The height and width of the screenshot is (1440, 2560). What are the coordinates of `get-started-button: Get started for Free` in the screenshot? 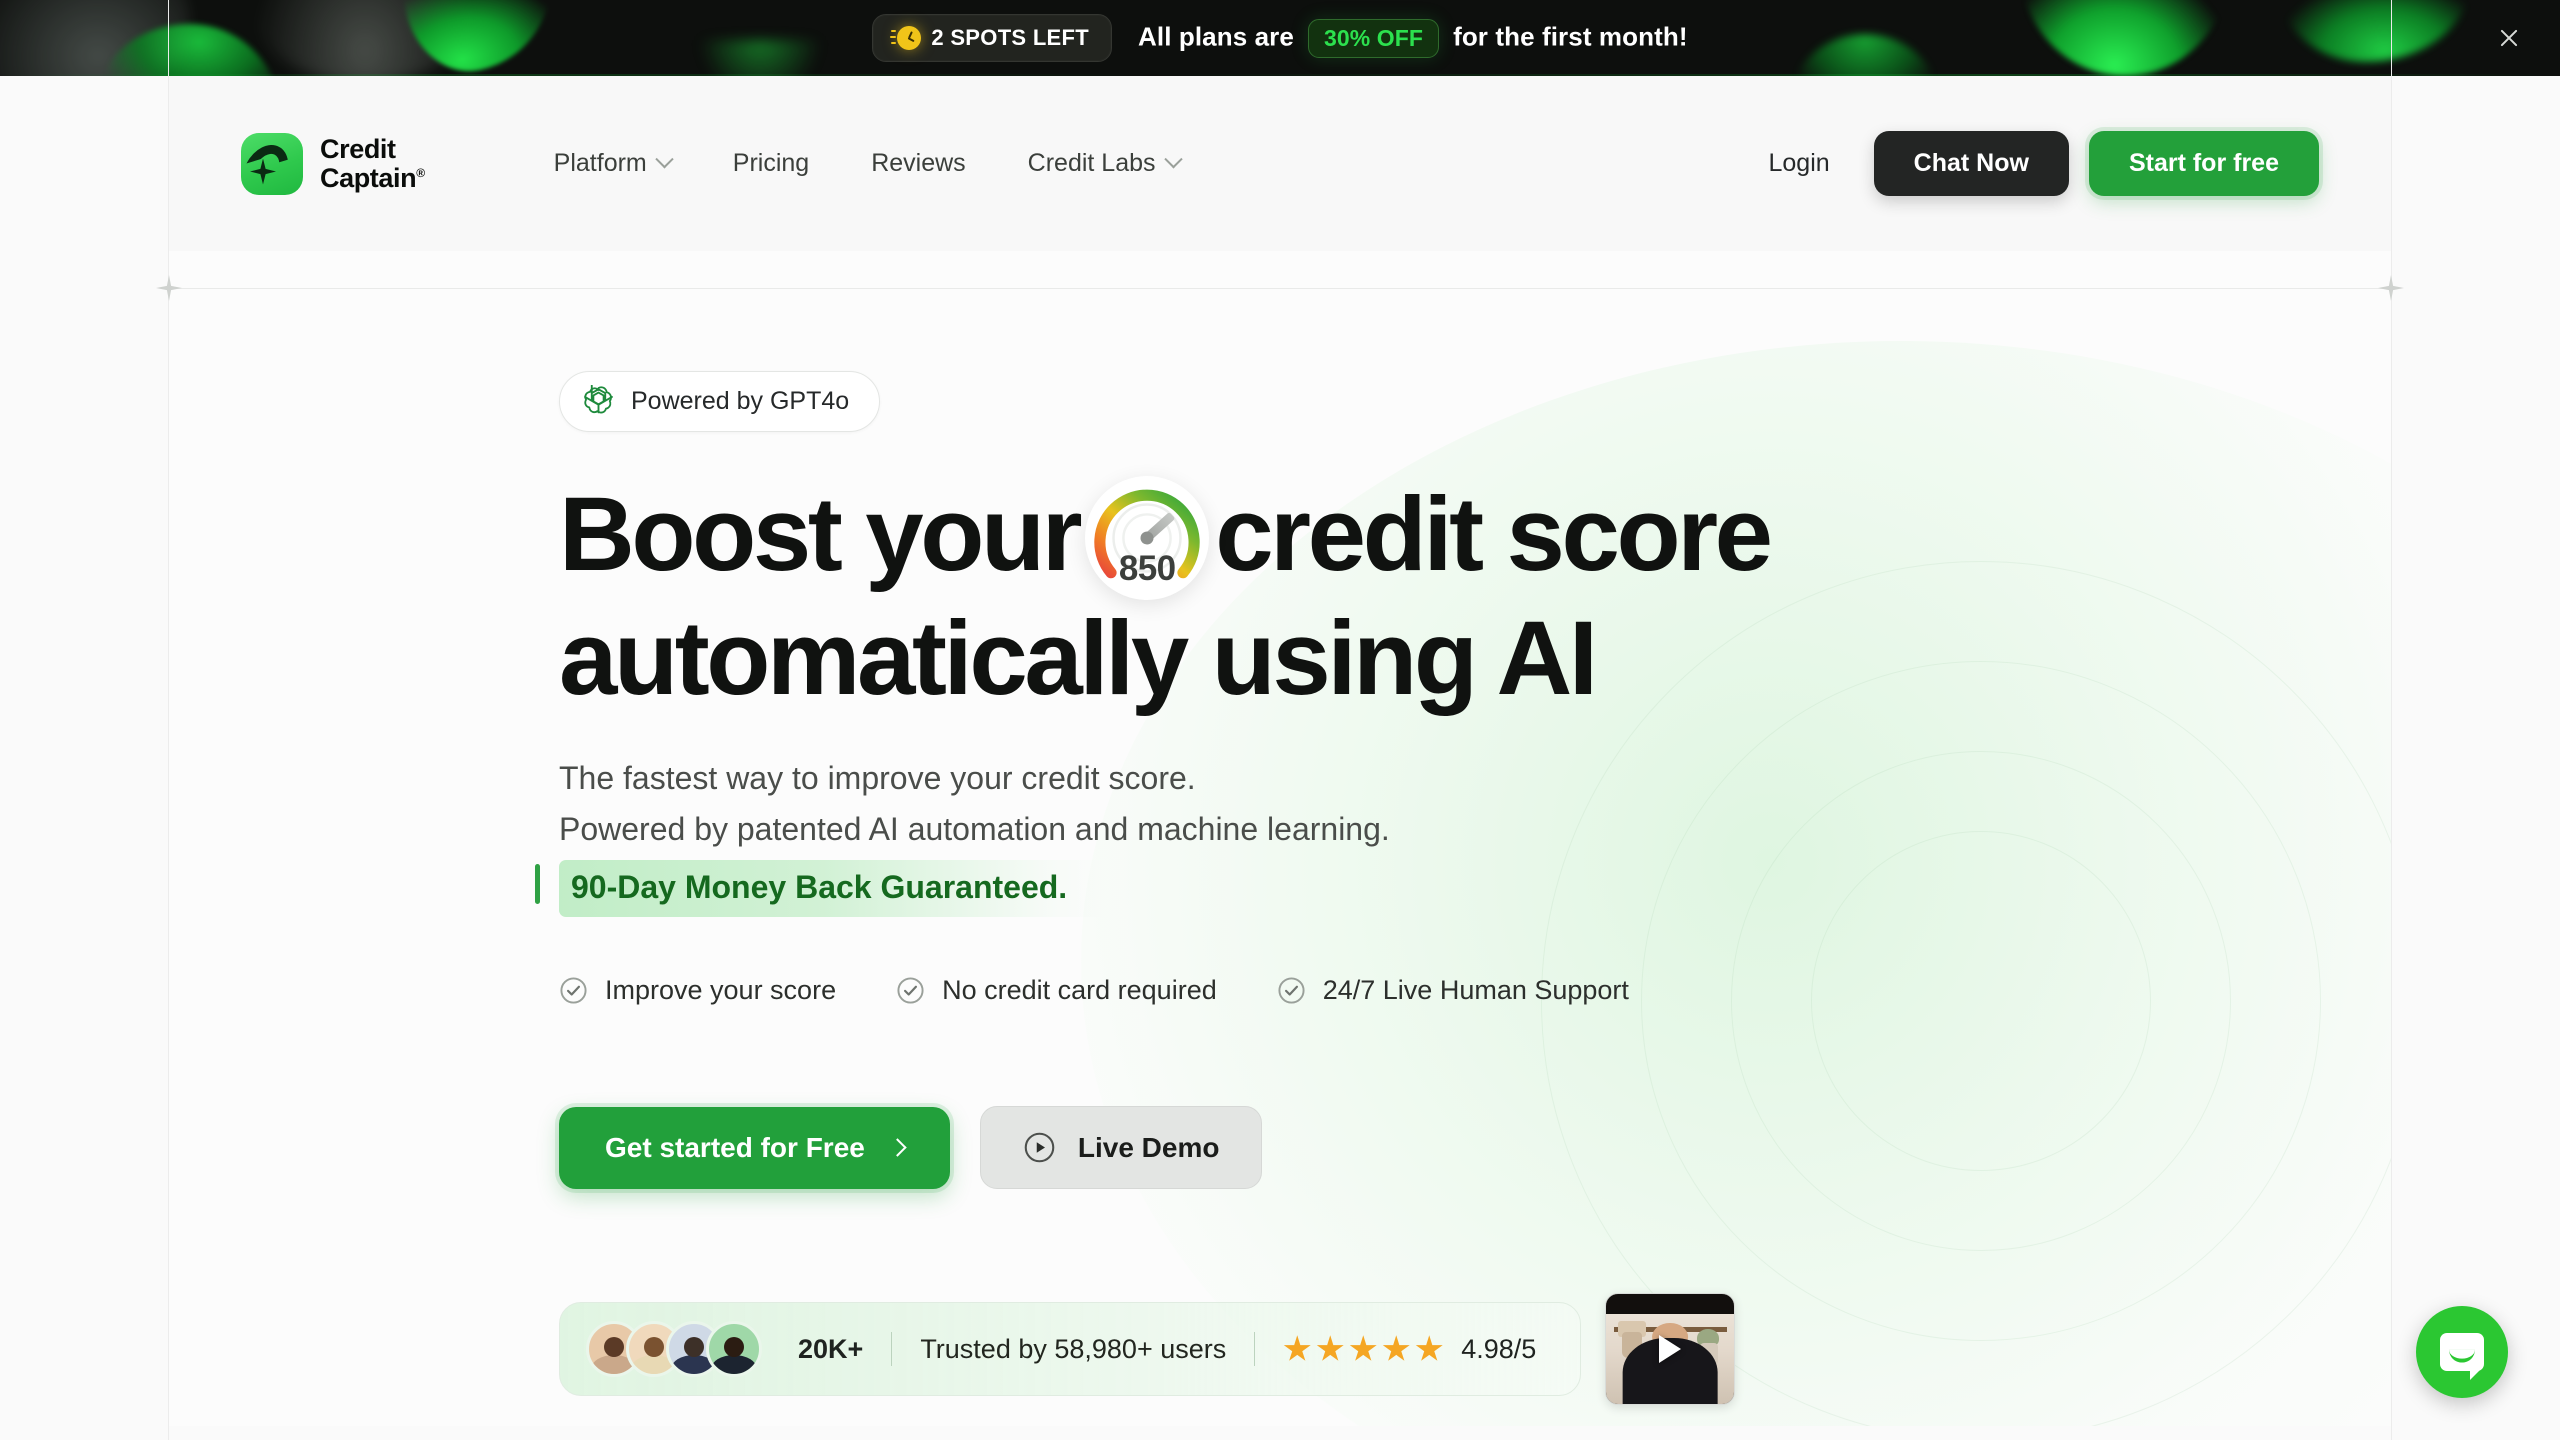 It's located at (754, 1147).